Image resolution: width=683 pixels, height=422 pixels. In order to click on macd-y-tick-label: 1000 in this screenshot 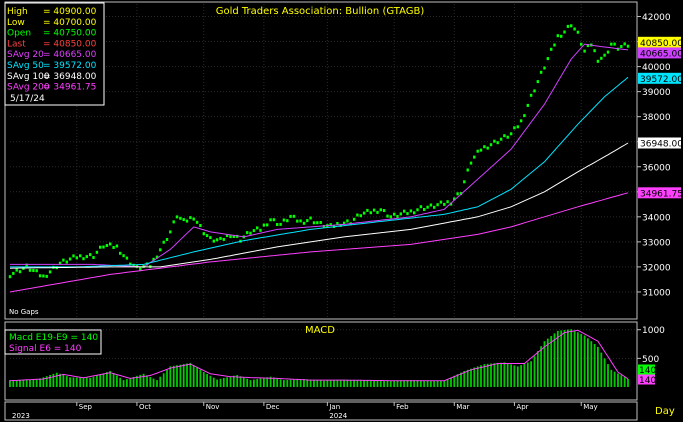, I will do `click(653, 331)`.